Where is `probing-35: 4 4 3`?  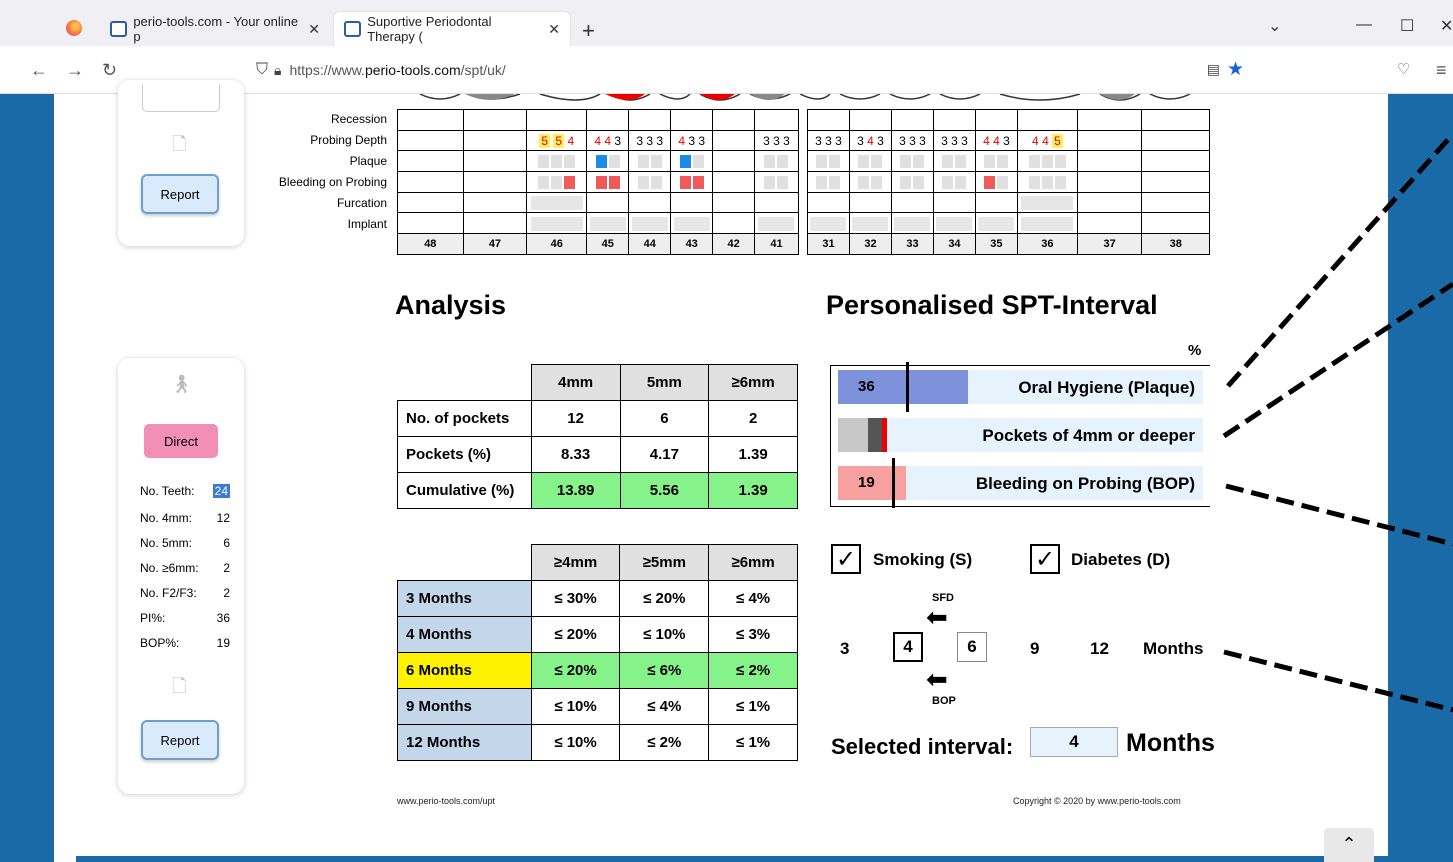
probing-35: 4 4 3 is located at coordinates (996, 140).